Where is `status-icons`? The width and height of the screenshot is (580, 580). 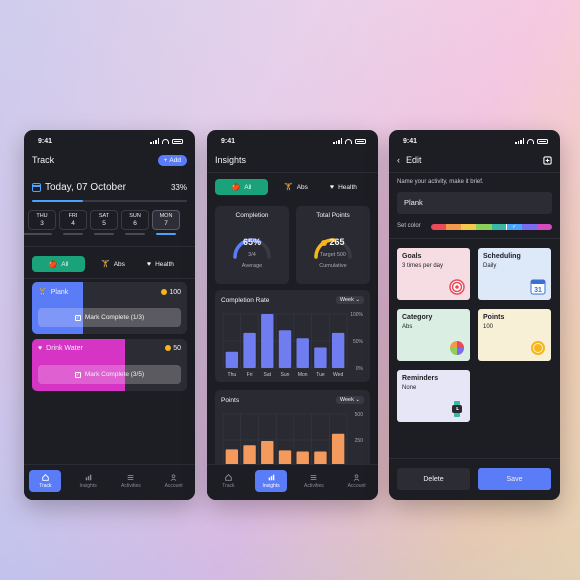
status-icons is located at coordinates (531, 141).